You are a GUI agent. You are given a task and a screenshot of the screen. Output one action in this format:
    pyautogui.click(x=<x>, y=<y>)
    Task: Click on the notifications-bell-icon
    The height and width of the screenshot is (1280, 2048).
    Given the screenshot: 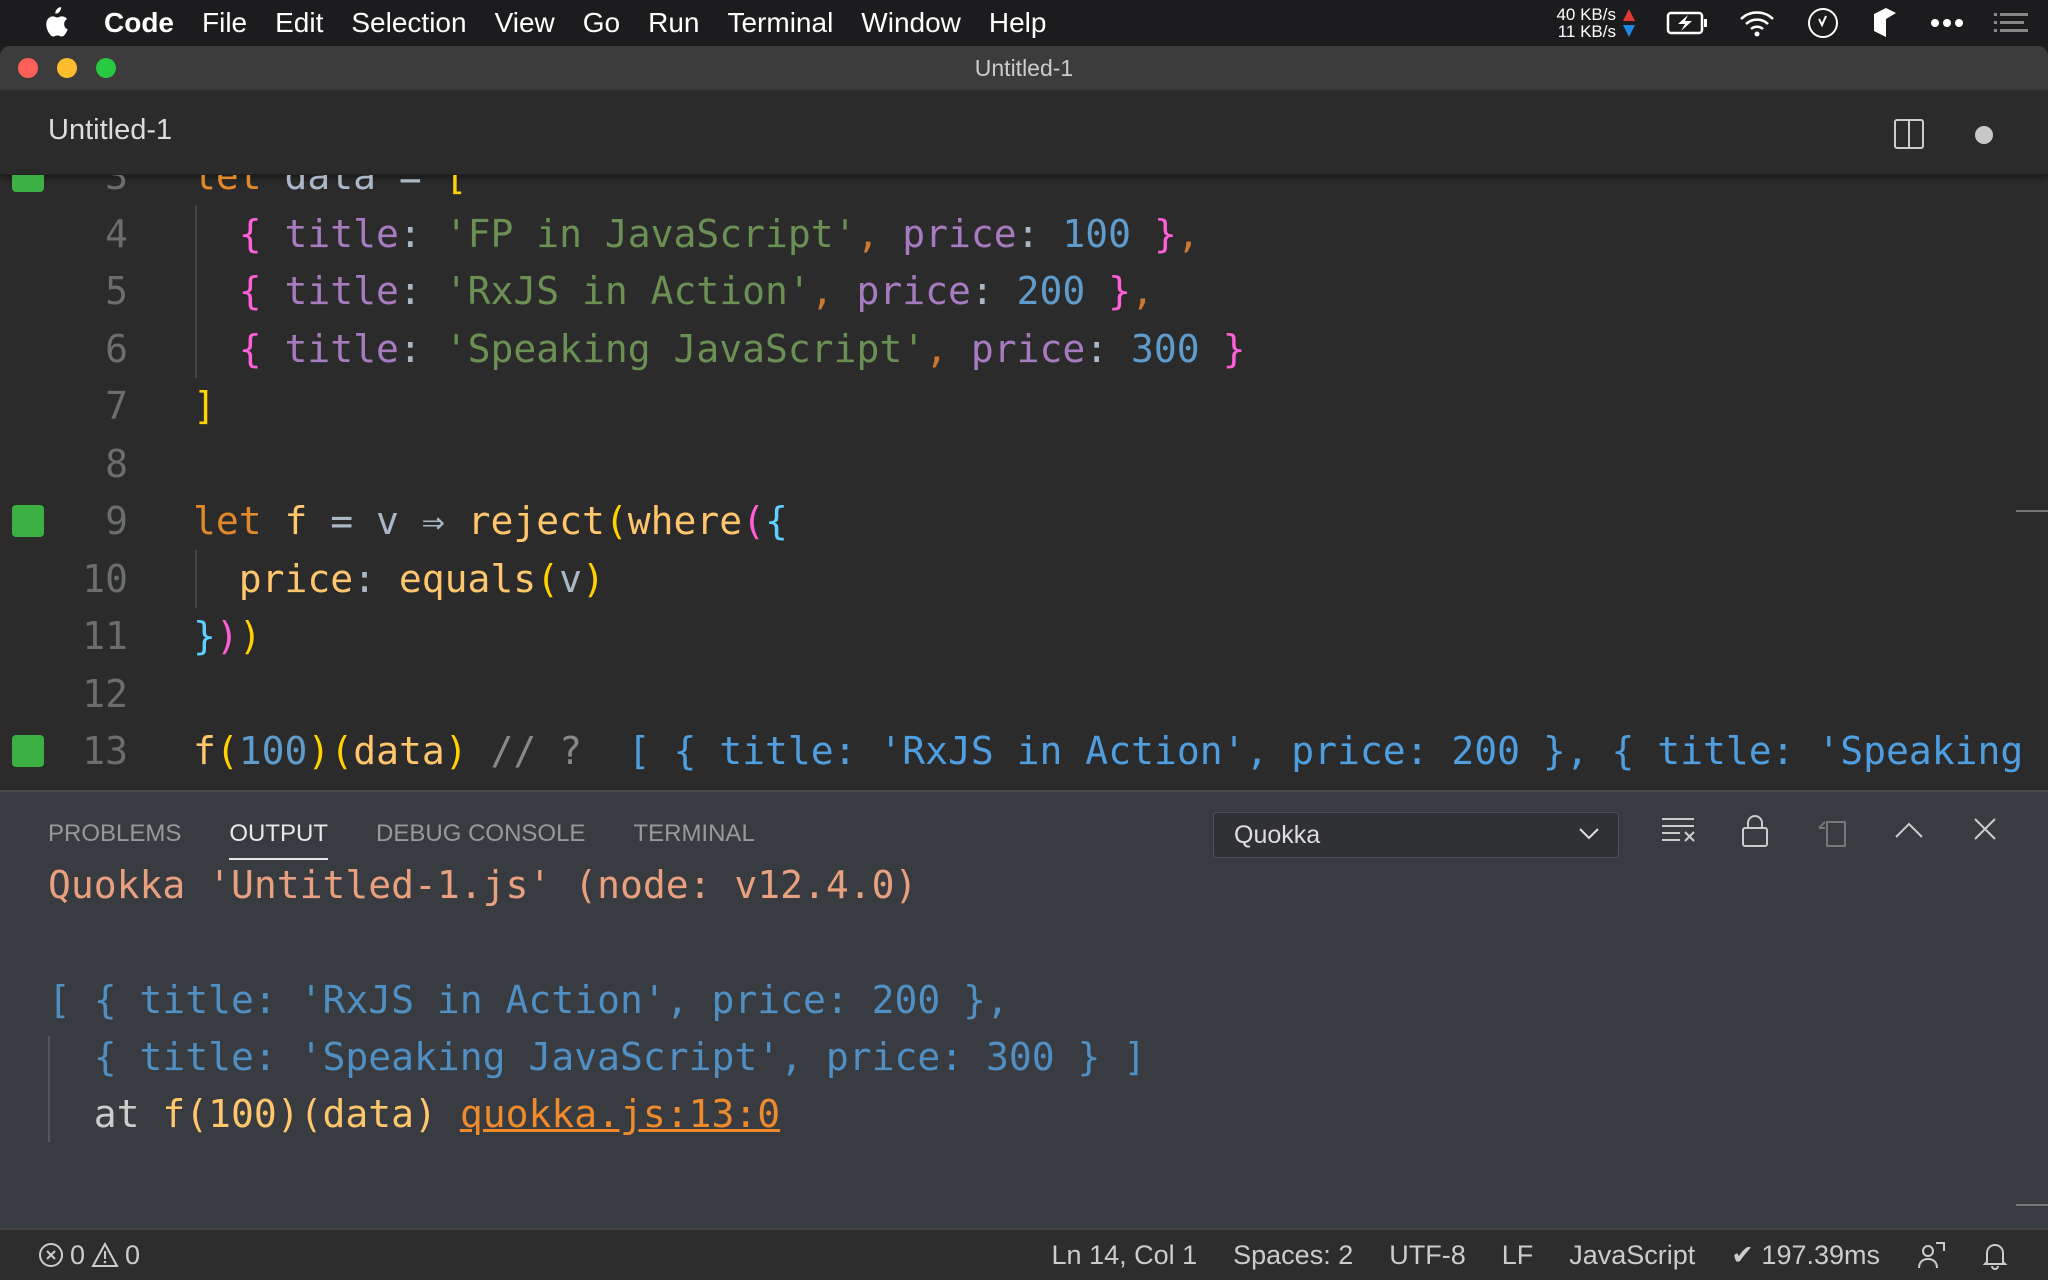 What is the action you would take?
    pyautogui.click(x=1995, y=1255)
    